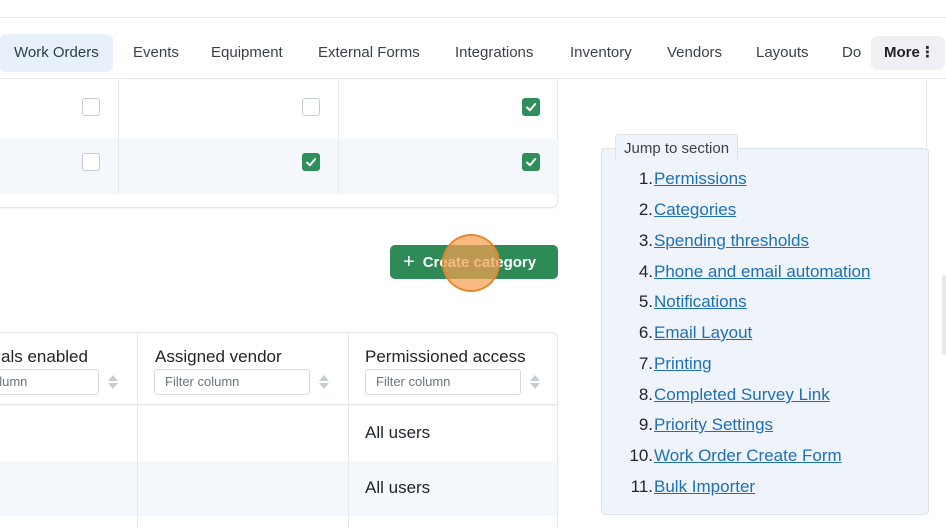 This screenshot has height=528, width=946. I want to click on tab-do-truncated: Do, so click(853, 53).